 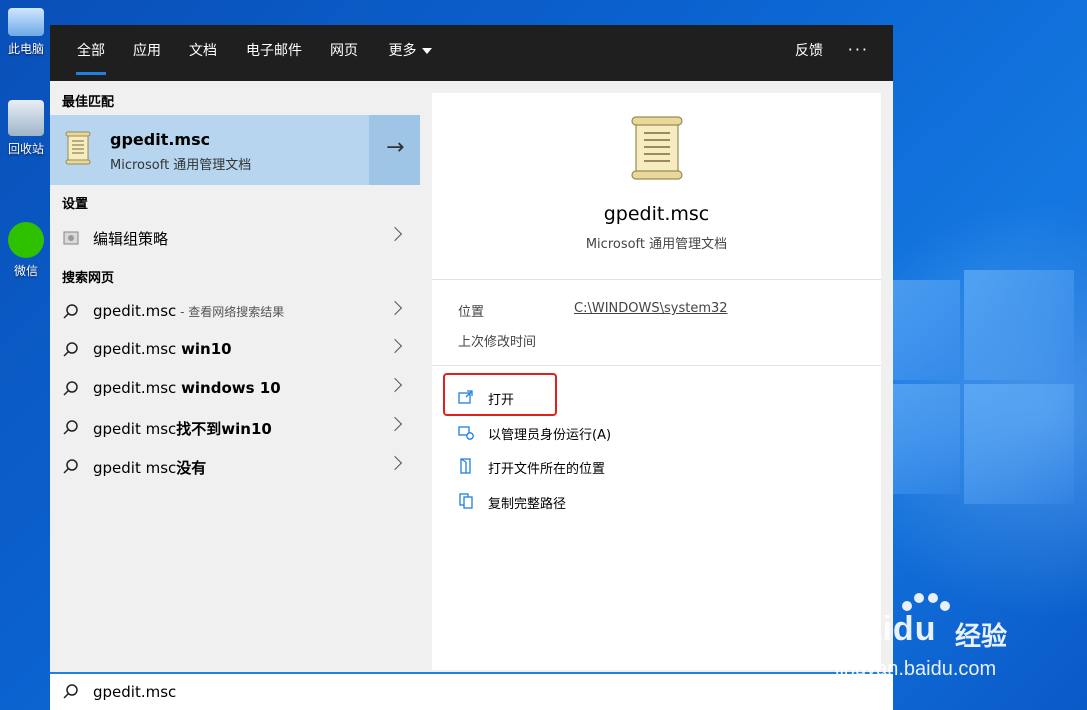 I want to click on tab-documents: 文档, so click(x=203, y=53).